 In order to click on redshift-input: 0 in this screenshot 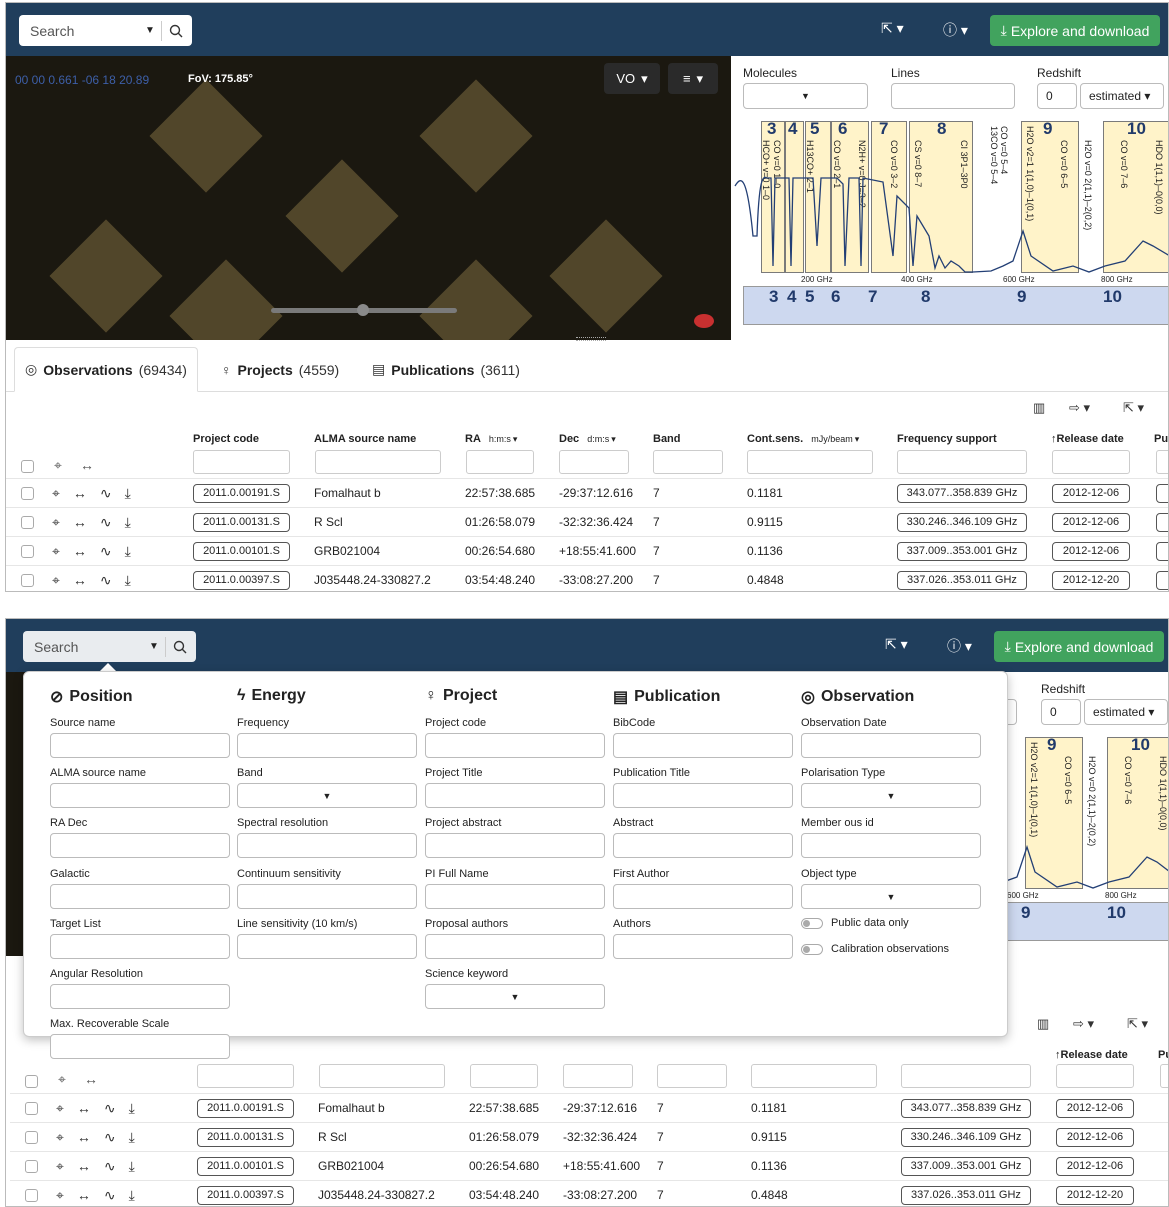, I will do `click(1057, 96)`.